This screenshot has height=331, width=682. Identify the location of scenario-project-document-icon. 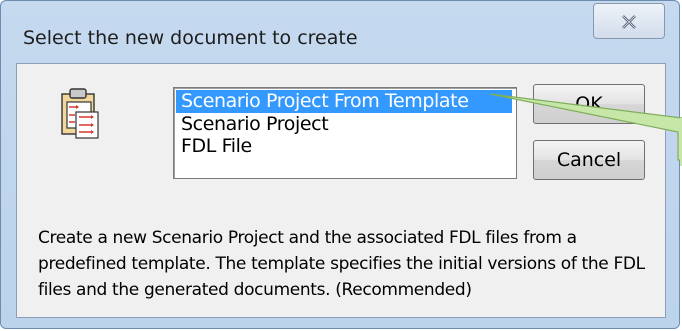
(80, 113).